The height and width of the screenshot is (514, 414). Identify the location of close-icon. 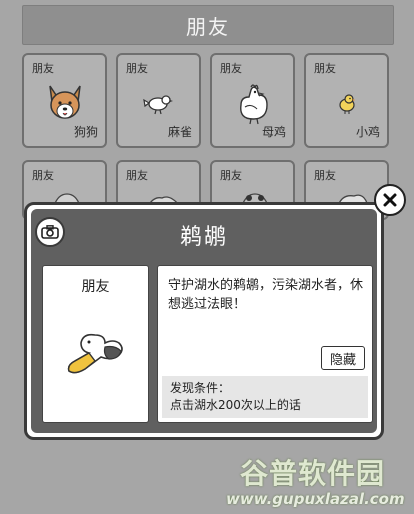
(390, 200).